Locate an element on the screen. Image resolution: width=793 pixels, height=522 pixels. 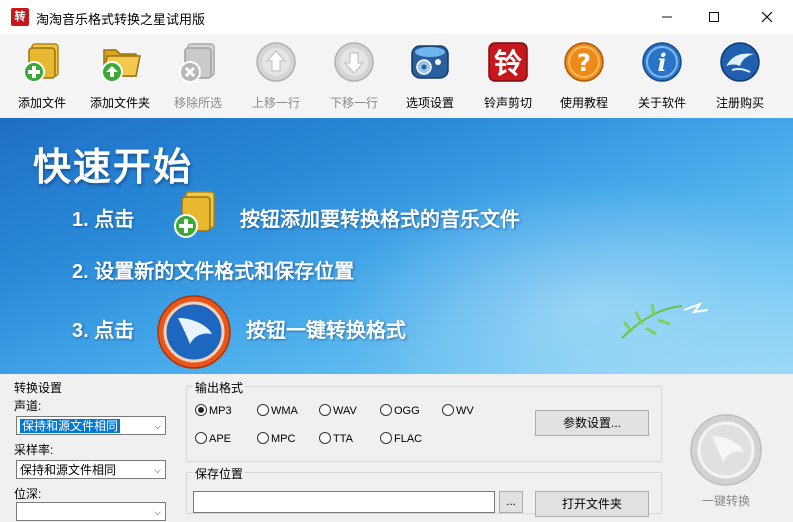
format-radio-wma: WMA is located at coordinates (277, 410).